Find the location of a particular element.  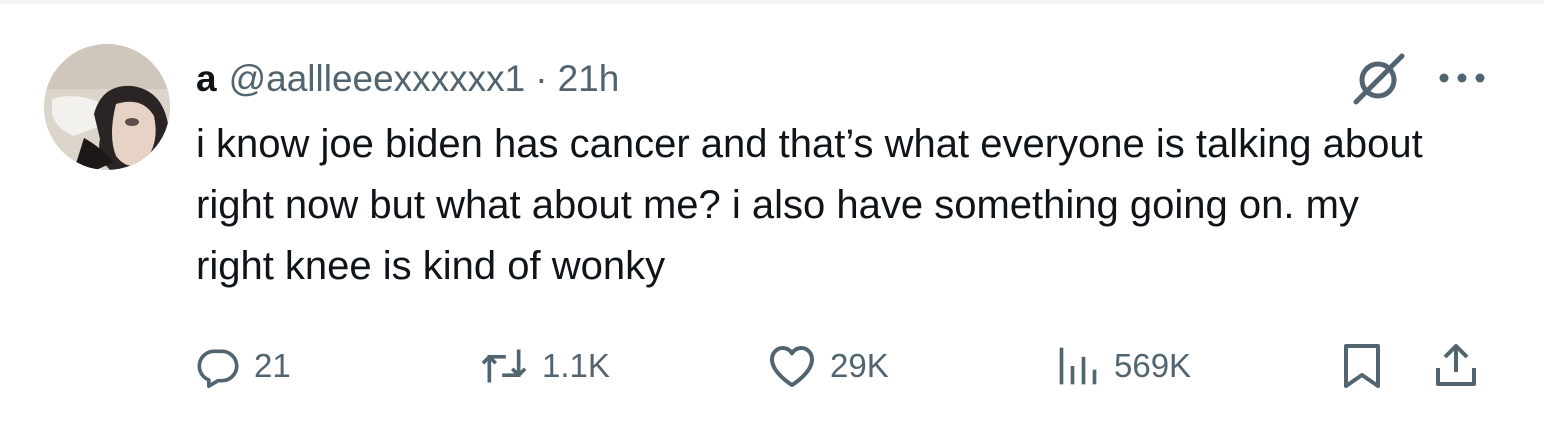

bookmark-button is located at coordinates (1362, 366).